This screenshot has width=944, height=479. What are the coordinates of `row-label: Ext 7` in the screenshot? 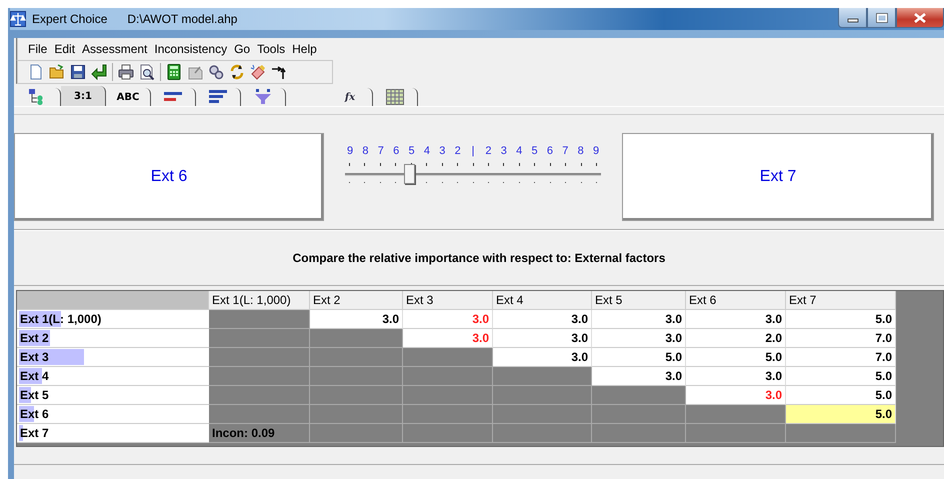 It's located at (34, 433).